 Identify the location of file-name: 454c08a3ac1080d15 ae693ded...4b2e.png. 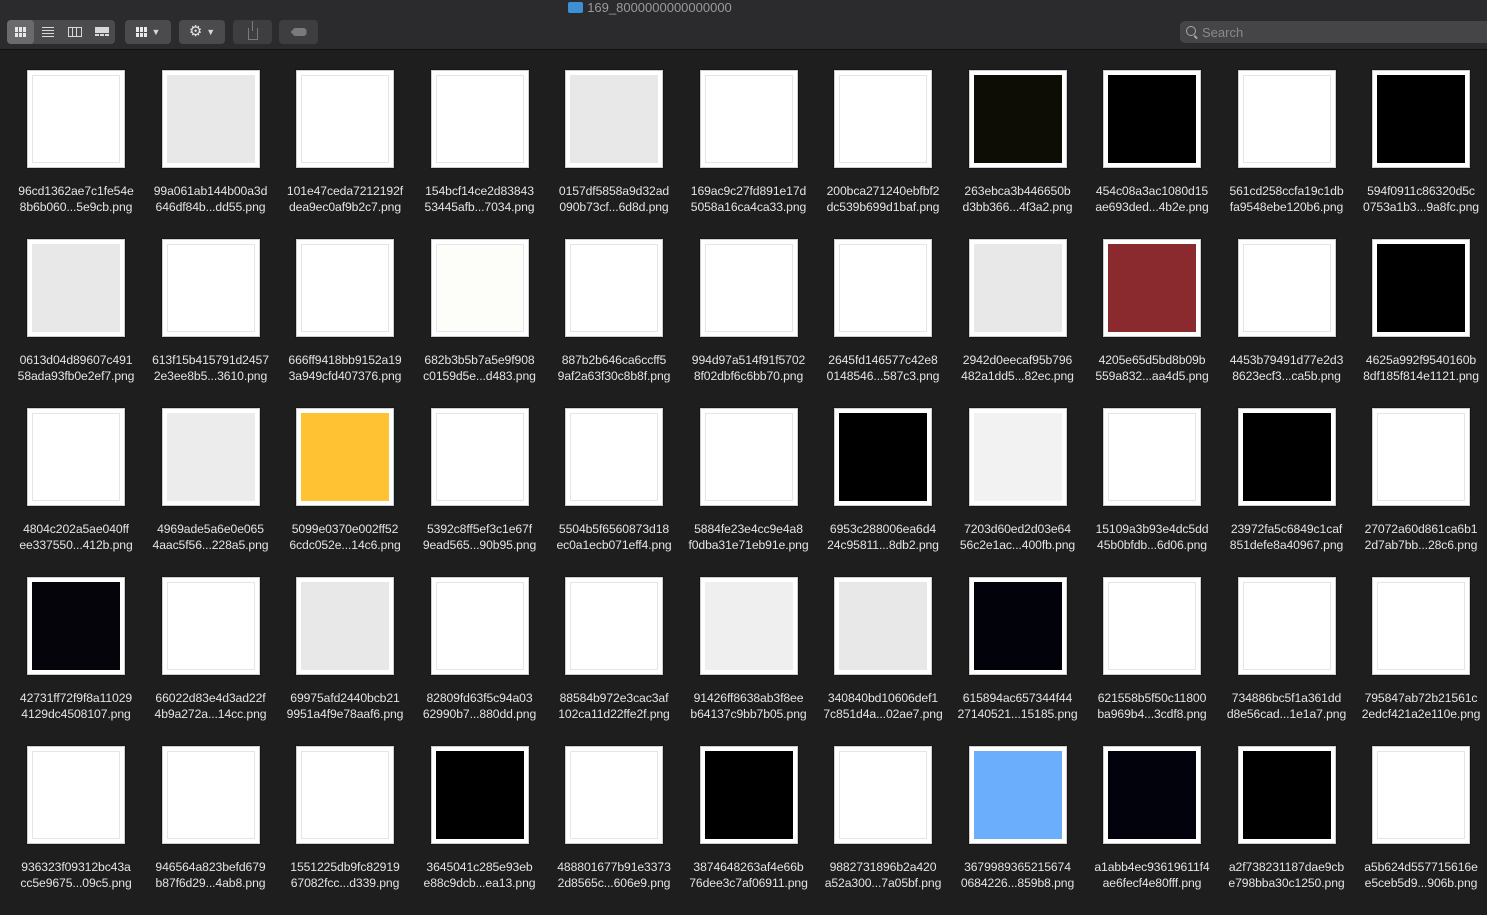
(1152, 199).